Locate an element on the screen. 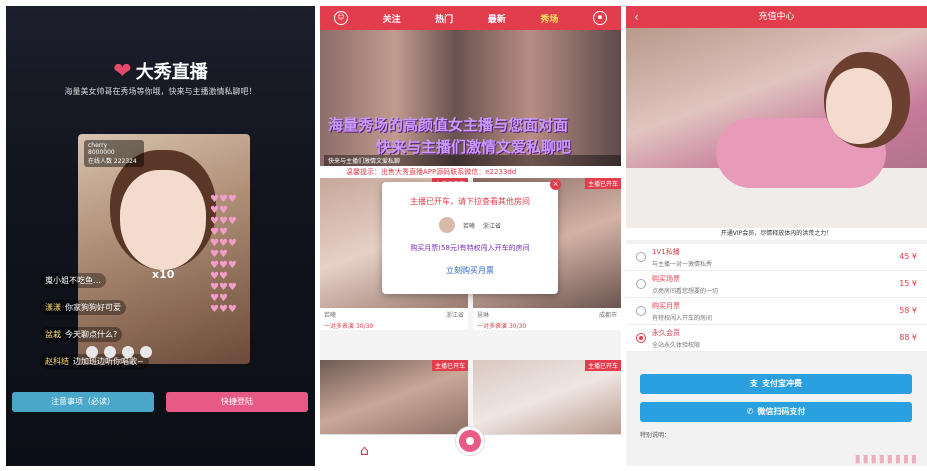  modal-host-location: 浙江省 is located at coordinates (492, 226).